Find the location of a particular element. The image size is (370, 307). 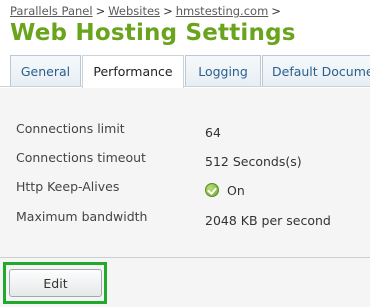

edit-button: Edit is located at coordinates (55, 283).